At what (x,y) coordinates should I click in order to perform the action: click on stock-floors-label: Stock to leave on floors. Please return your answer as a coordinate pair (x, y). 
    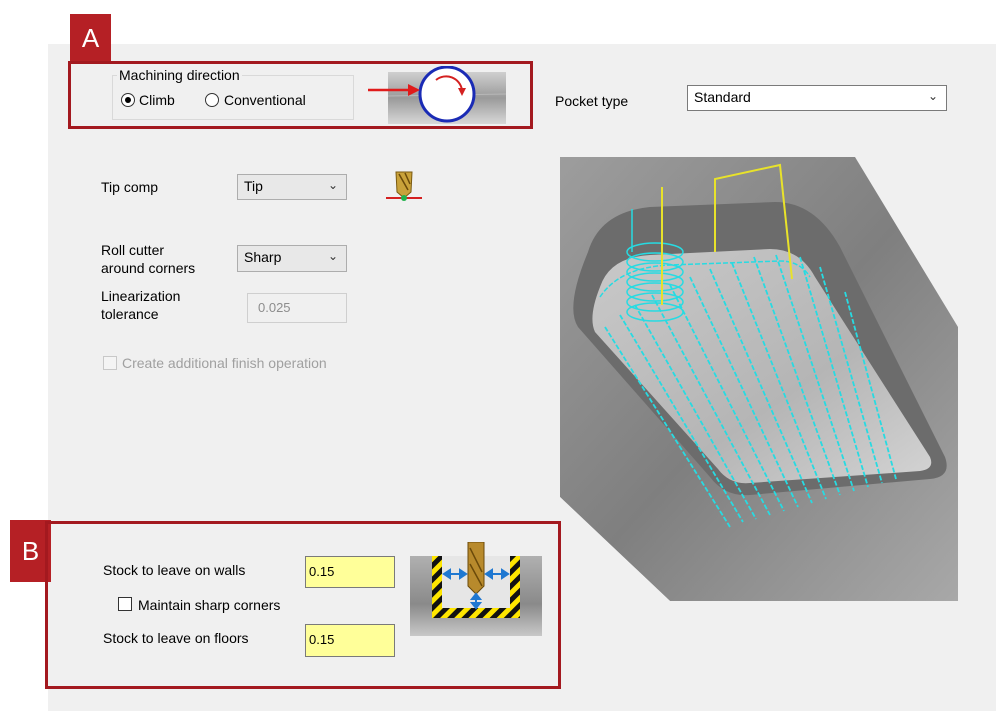
    Looking at the image, I should click on (176, 638).